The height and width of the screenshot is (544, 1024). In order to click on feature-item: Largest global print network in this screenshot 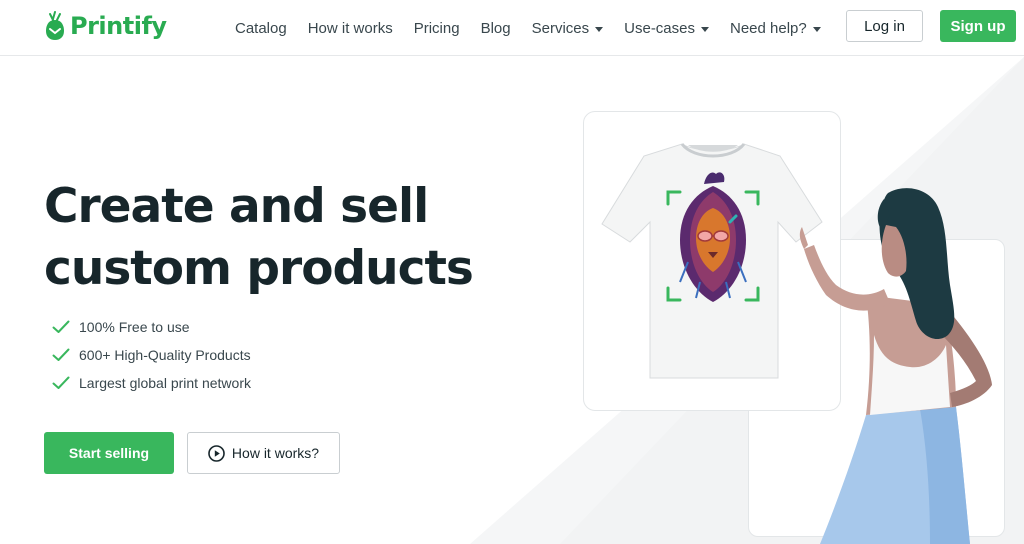, I will do `click(151, 383)`.